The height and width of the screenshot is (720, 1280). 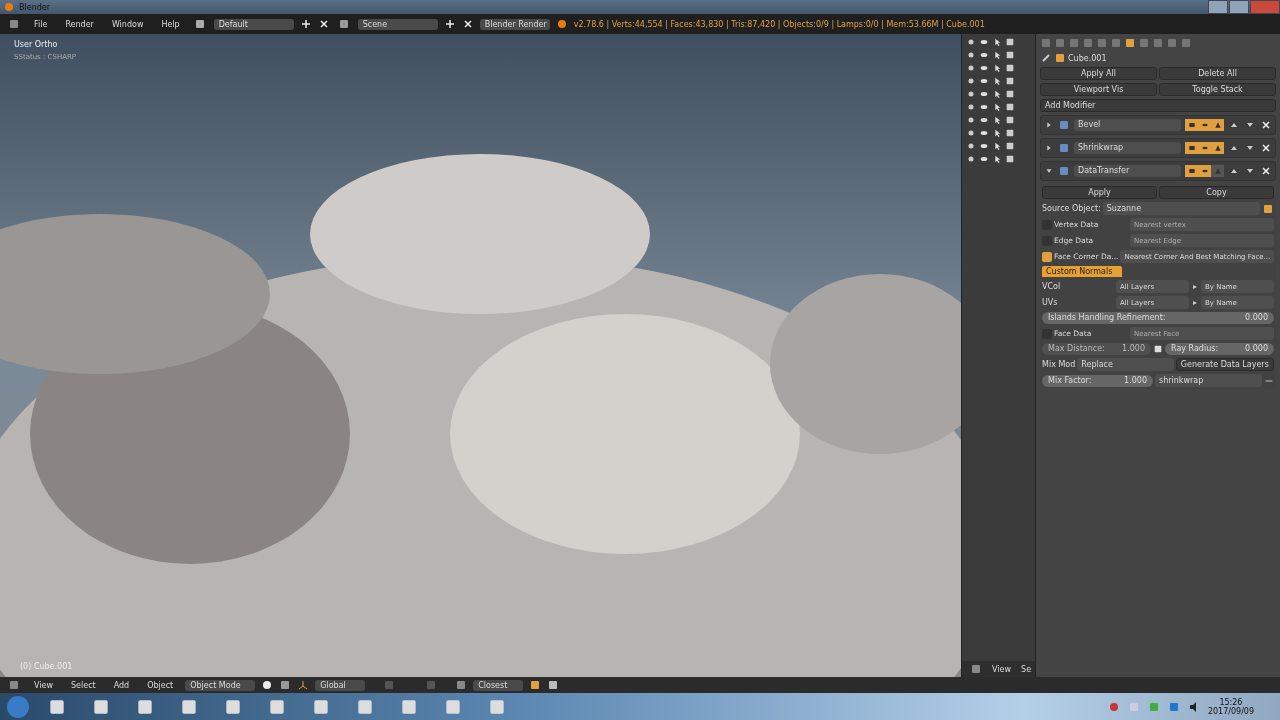 What do you see at coordinates (1127, 148) in the screenshot?
I see `modifier-name-field: Shrinkwrap` at bounding box center [1127, 148].